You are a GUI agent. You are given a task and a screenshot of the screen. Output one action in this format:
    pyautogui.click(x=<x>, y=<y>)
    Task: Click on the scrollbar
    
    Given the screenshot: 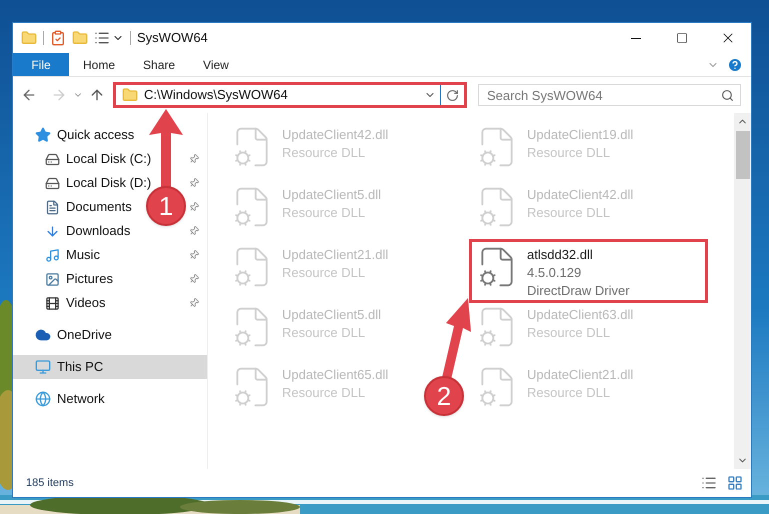 What is the action you would take?
    pyautogui.click(x=742, y=291)
    